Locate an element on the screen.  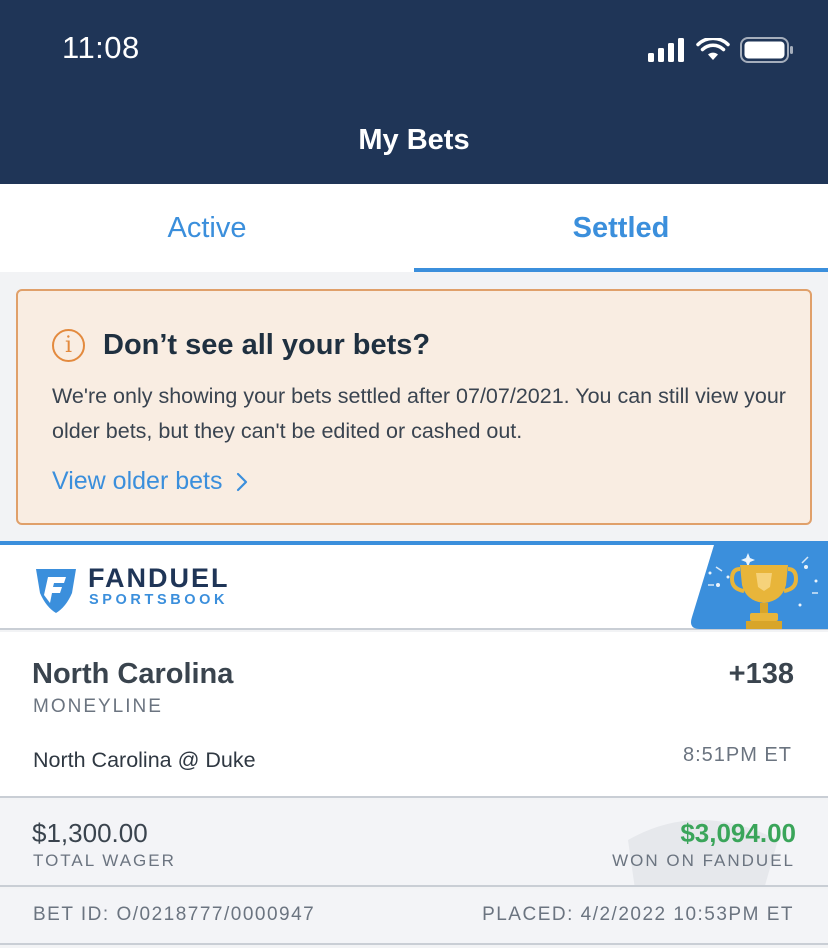
signal-icon is located at coordinates (666, 50).